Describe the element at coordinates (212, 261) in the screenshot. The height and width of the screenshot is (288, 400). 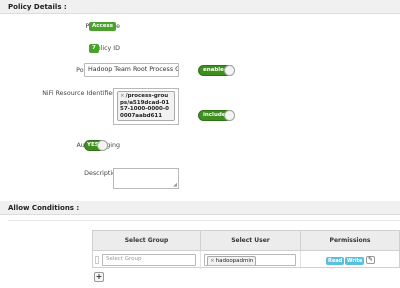
I see `remove-user-icon: ×` at that location.